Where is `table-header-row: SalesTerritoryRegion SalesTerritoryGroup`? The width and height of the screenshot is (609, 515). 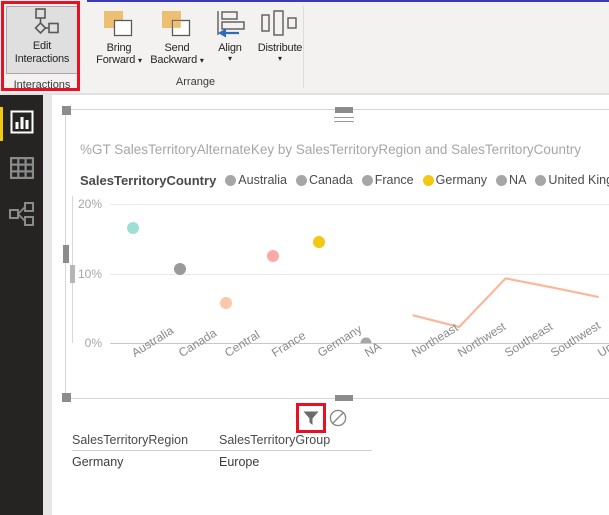 table-header-row: SalesTerritoryRegion SalesTerritoryGroup is located at coordinates (222, 442).